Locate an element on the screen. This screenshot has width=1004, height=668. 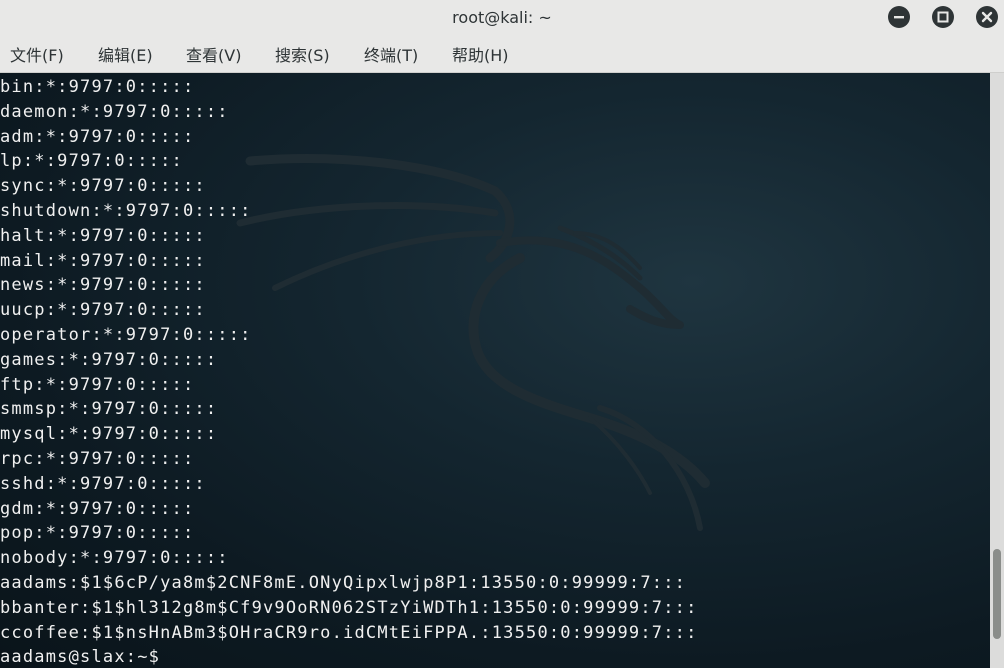
terminal-line: gdm:*:9797:0::::: is located at coordinates (97, 508).